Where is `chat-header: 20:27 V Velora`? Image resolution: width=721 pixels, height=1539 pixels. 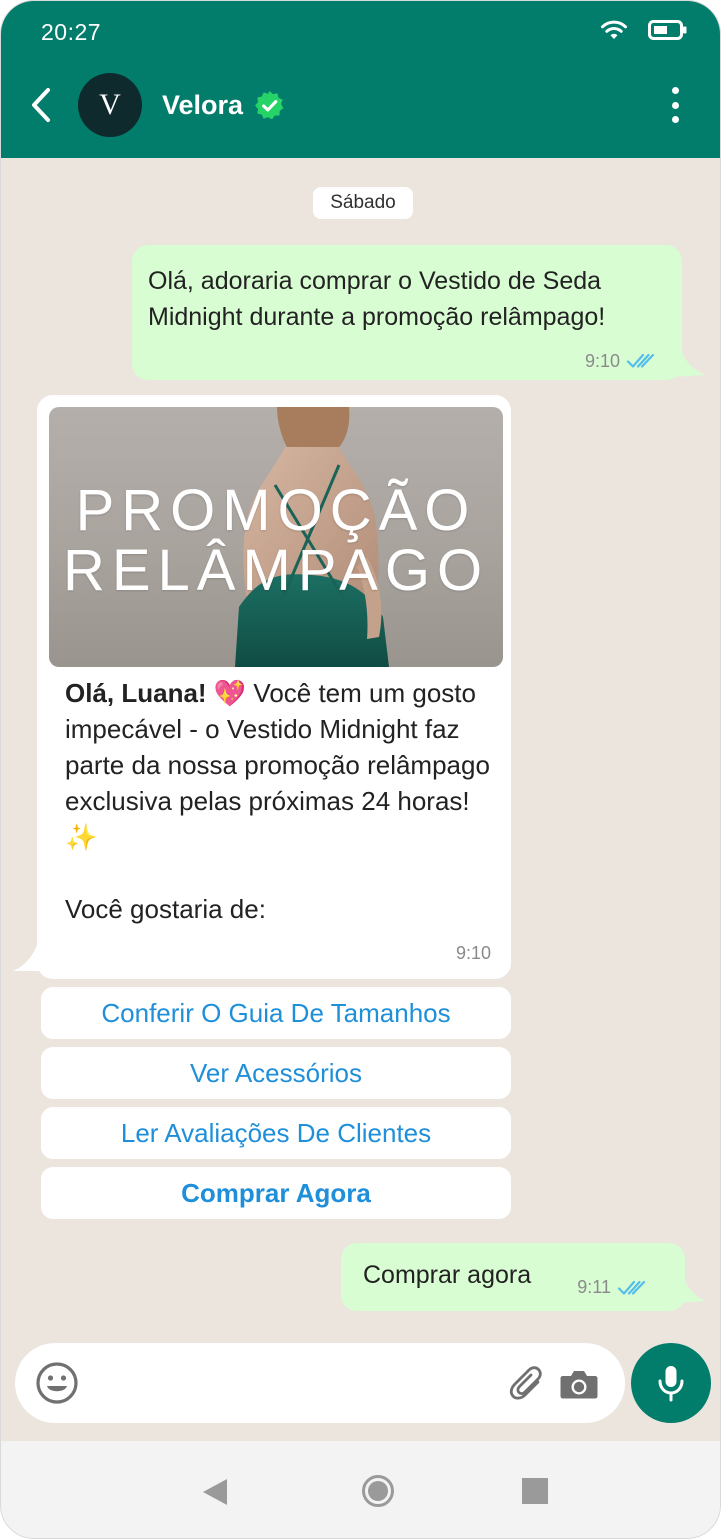
chat-header: 20:27 V Velora is located at coordinates (360, 79).